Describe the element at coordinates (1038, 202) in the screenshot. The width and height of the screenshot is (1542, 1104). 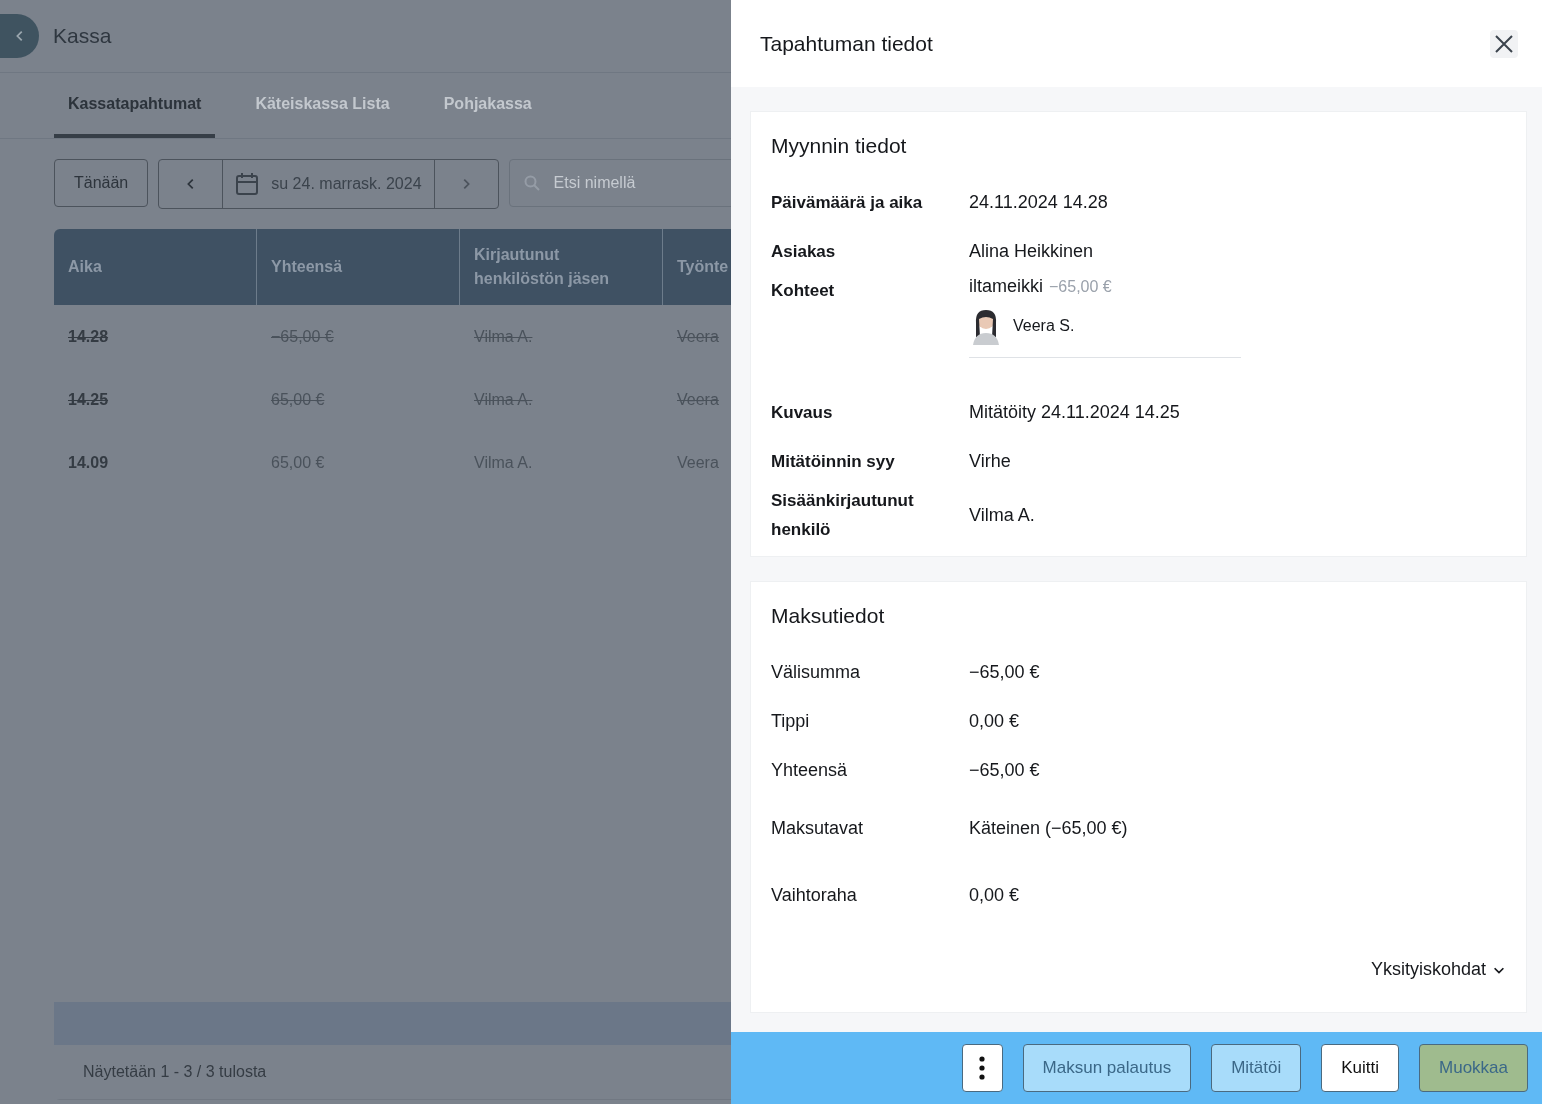
I see `field-value: 24.11.2024 14.28` at that location.